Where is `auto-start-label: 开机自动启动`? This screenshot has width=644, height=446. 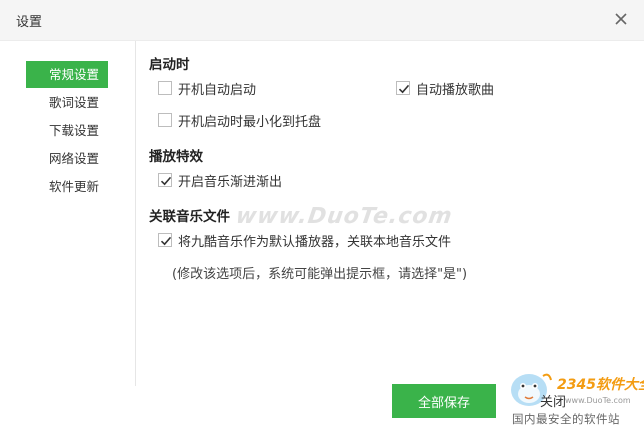 auto-start-label: 开机自动启动 is located at coordinates (217, 90).